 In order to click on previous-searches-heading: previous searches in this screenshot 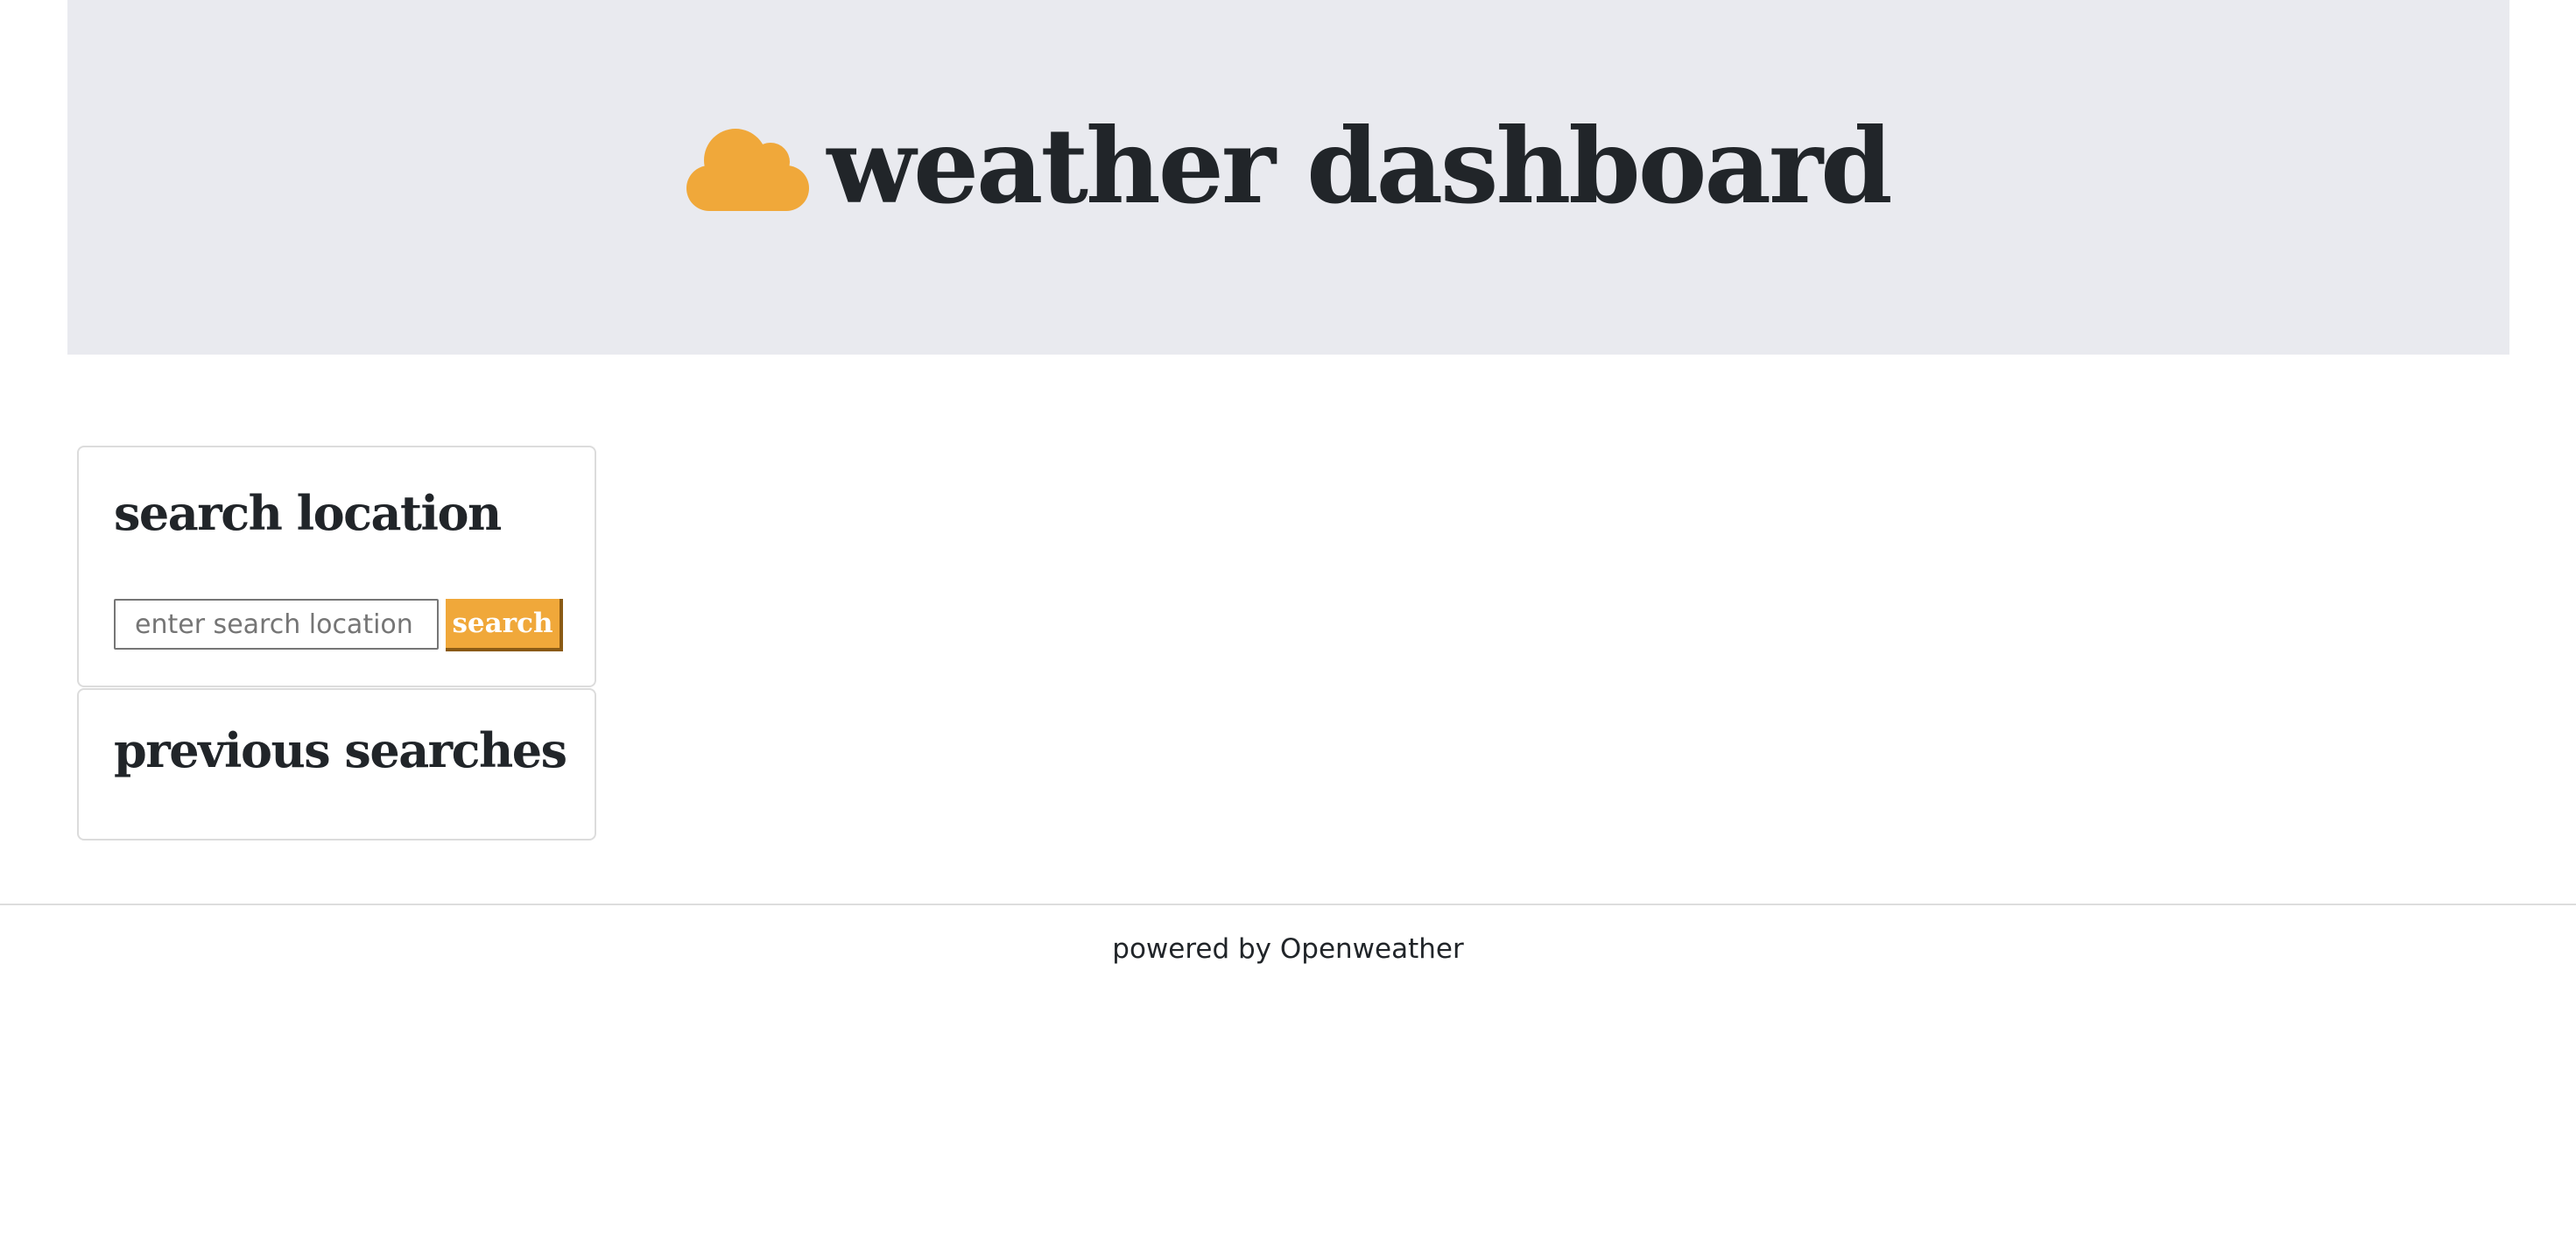, I will do `click(340, 750)`.